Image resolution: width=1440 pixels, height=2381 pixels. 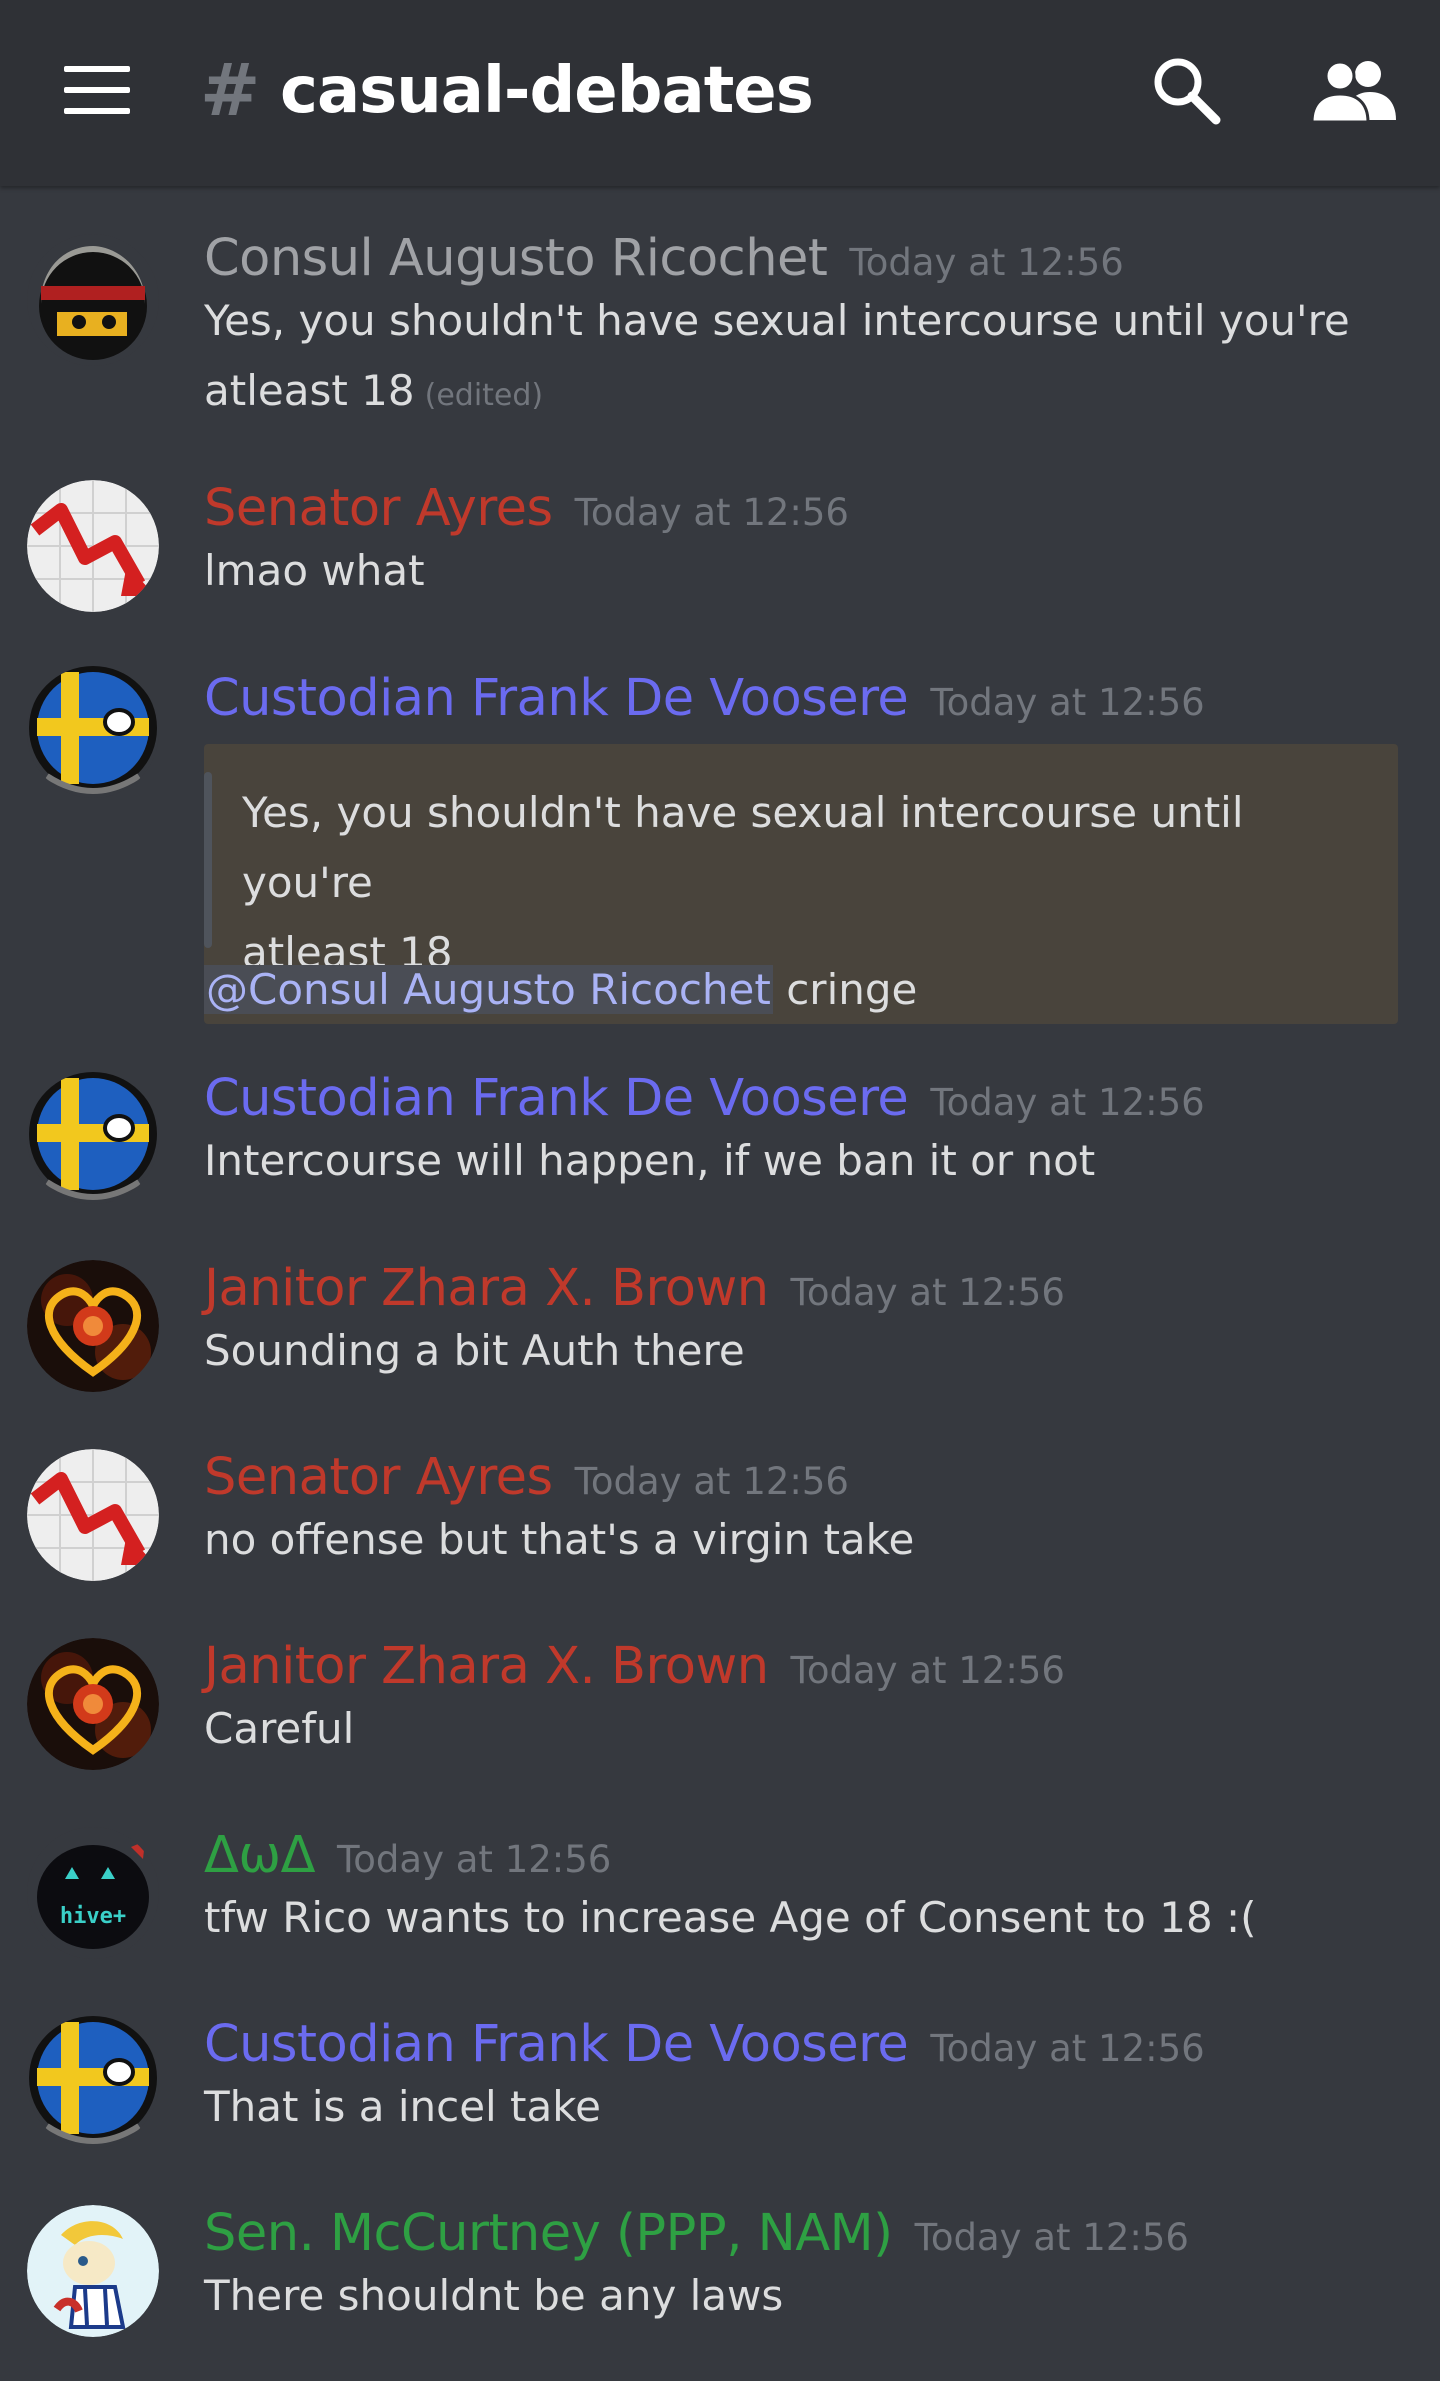 I want to click on message-text: Careful, so click(x=279, y=1728).